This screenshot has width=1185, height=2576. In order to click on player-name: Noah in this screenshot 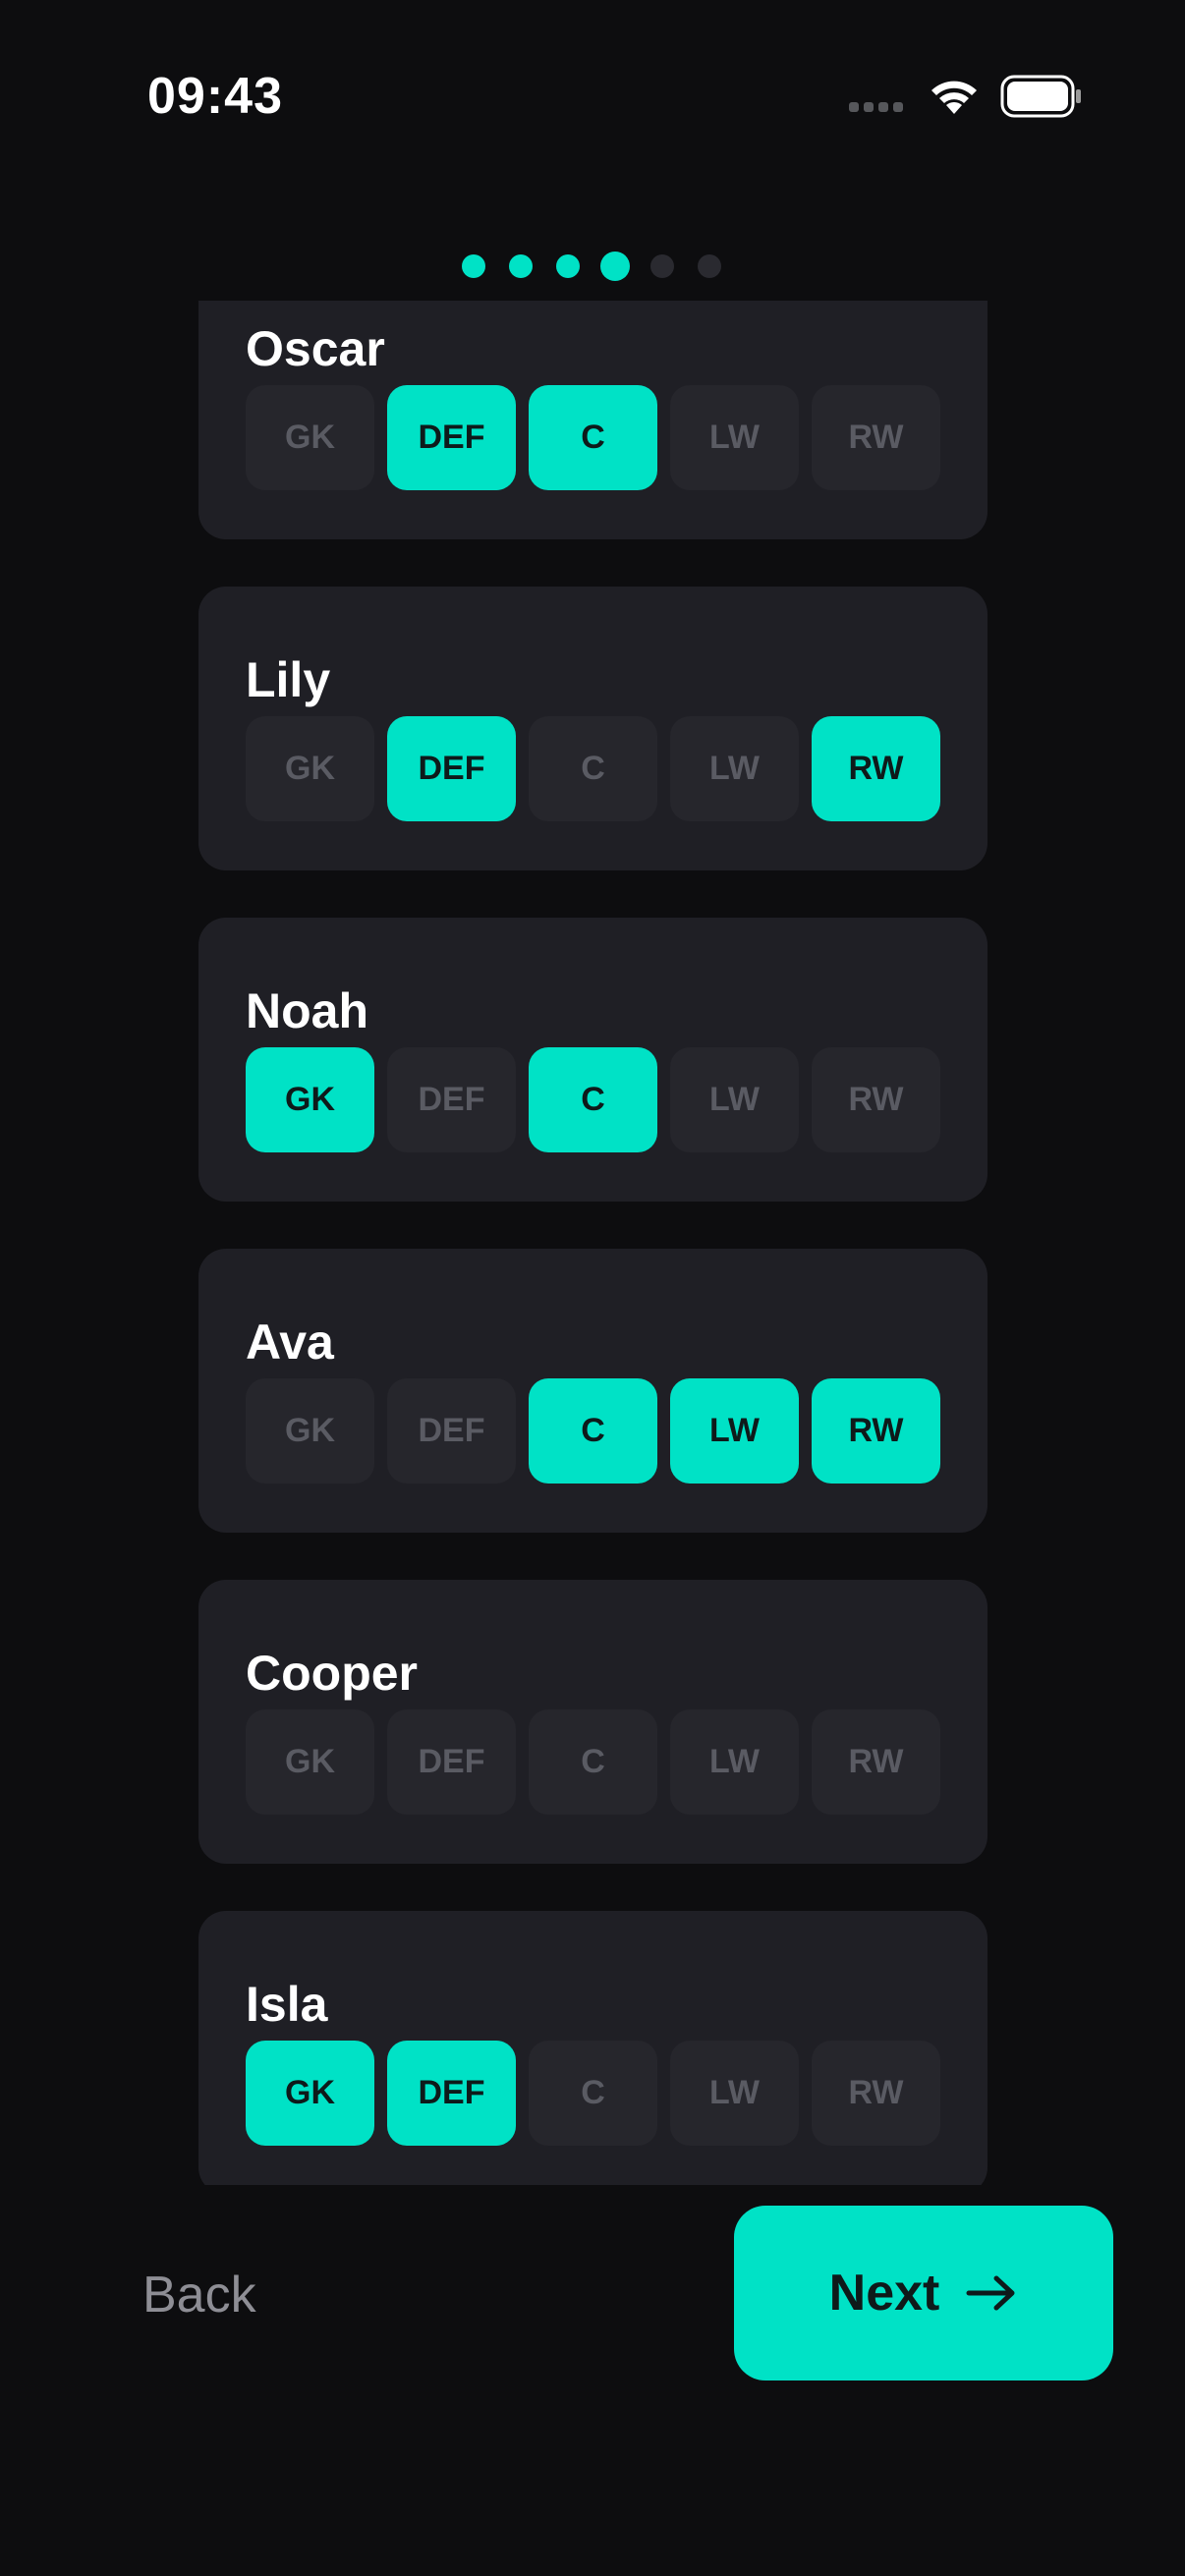, I will do `click(307, 1010)`.